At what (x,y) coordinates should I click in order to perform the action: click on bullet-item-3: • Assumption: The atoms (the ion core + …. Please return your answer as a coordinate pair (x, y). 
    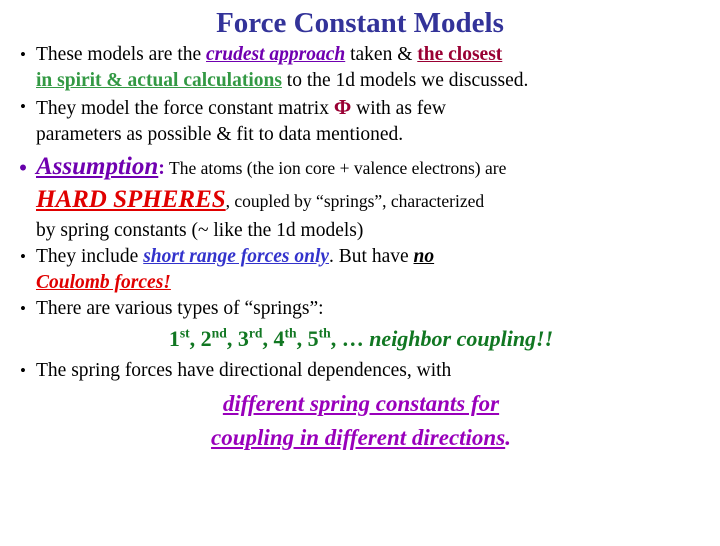
    Looking at the image, I should click on (361, 169).